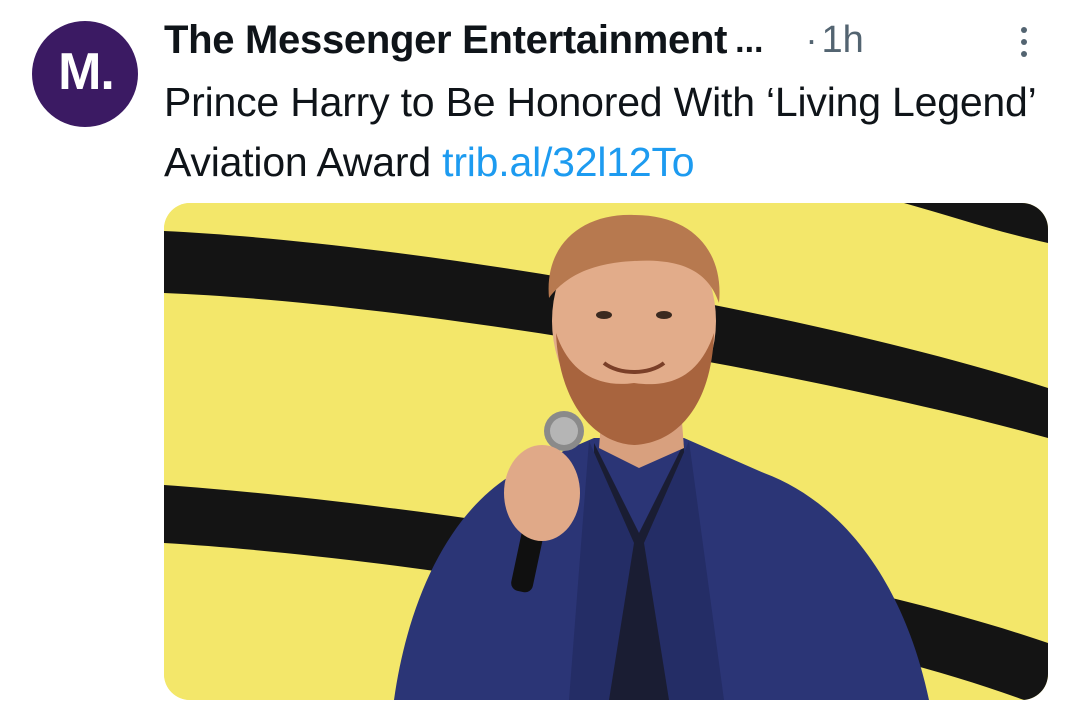 This screenshot has height=720, width=1080. I want to click on tweet-link: trib.al/32l12To, so click(568, 162).